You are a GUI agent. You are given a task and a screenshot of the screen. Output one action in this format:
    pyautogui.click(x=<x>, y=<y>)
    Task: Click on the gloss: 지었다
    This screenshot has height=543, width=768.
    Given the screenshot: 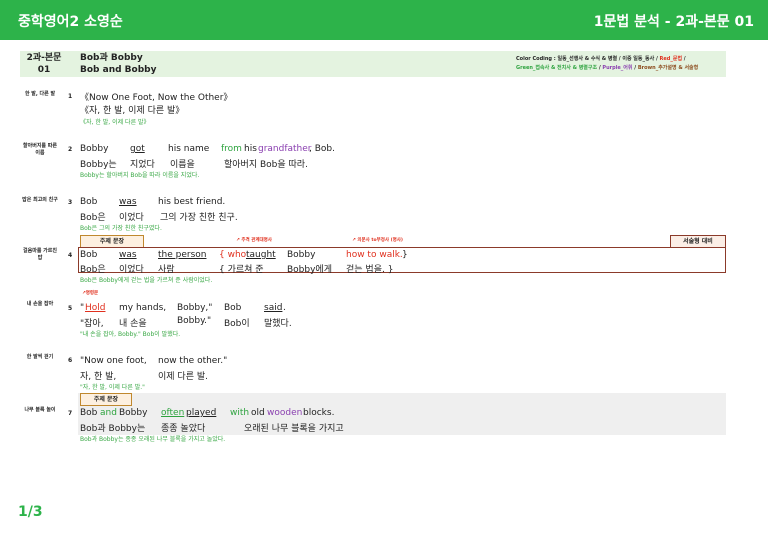 What is the action you would take?
    pyautogui.click(x=142, y=165)
    